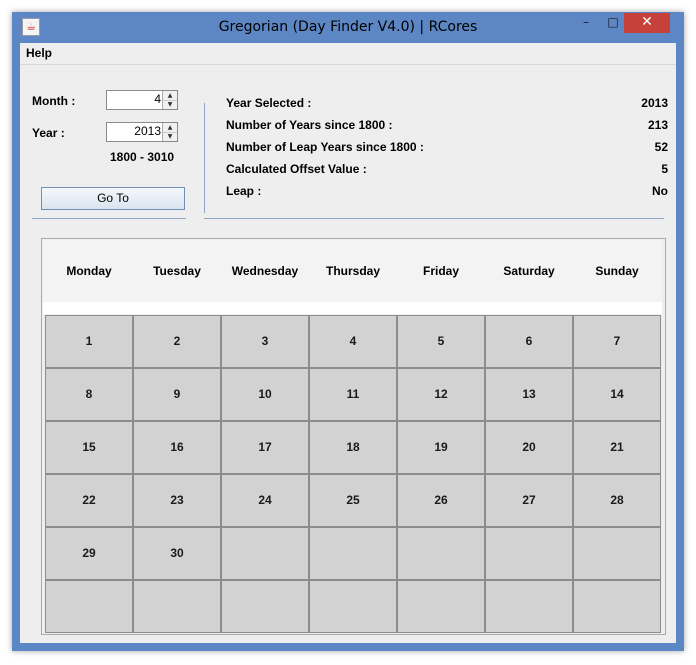  Describe the element at coordinates (586, 23) in the screenshot. I see `minimize-button: –` at that location.